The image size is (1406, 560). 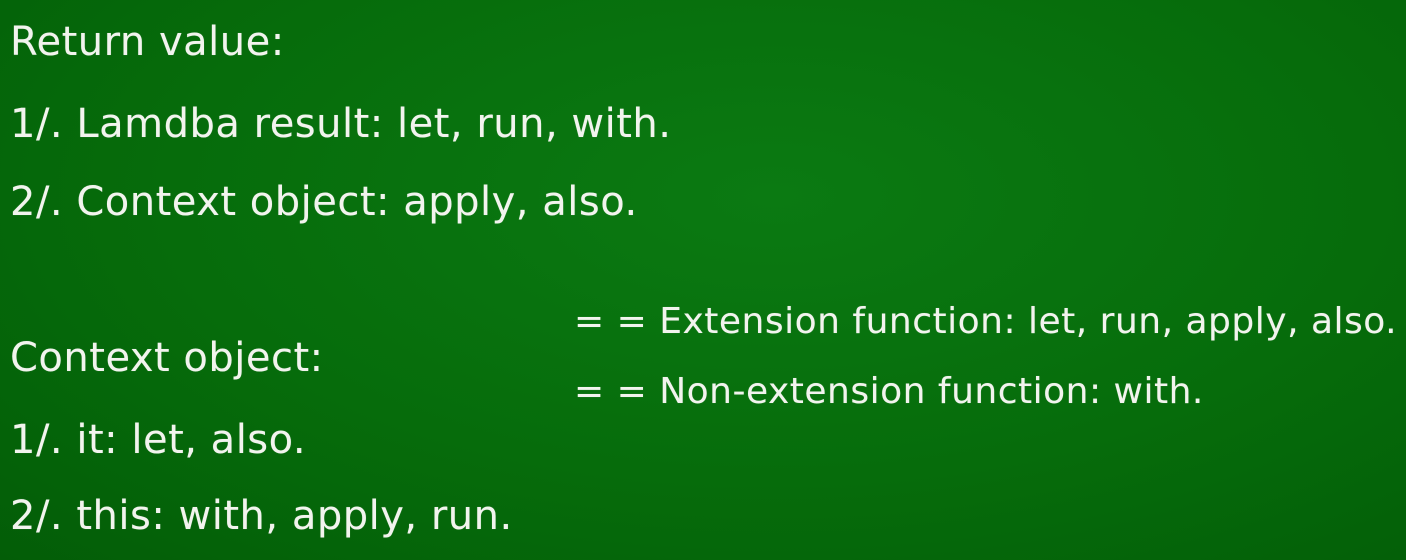 What do you see at coordinates (167, 358) in the screenshot?
I see `context-object-heading: Context object:` at bounding box center [167, 358].